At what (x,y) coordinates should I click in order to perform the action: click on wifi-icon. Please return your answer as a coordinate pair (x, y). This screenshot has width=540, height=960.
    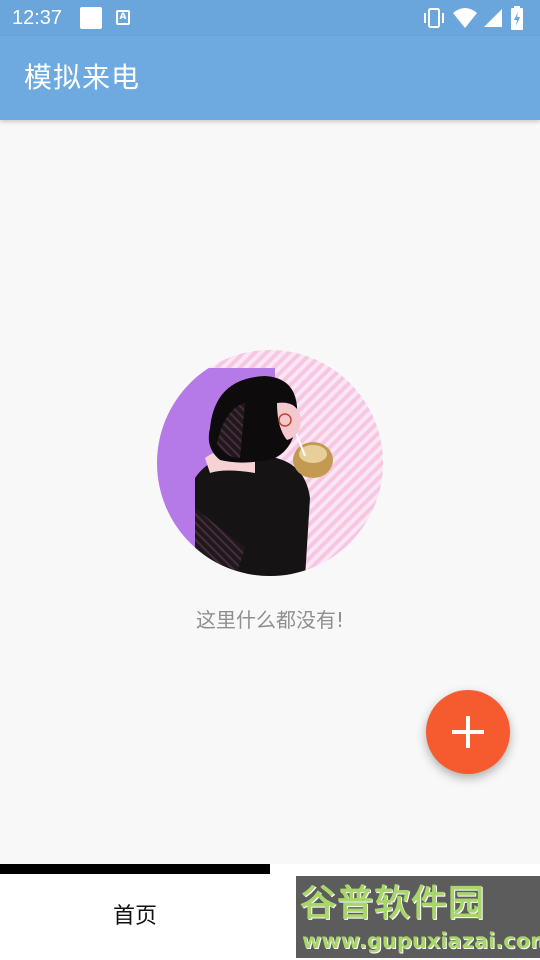
    Looking at the image, I should click on (465, 18).